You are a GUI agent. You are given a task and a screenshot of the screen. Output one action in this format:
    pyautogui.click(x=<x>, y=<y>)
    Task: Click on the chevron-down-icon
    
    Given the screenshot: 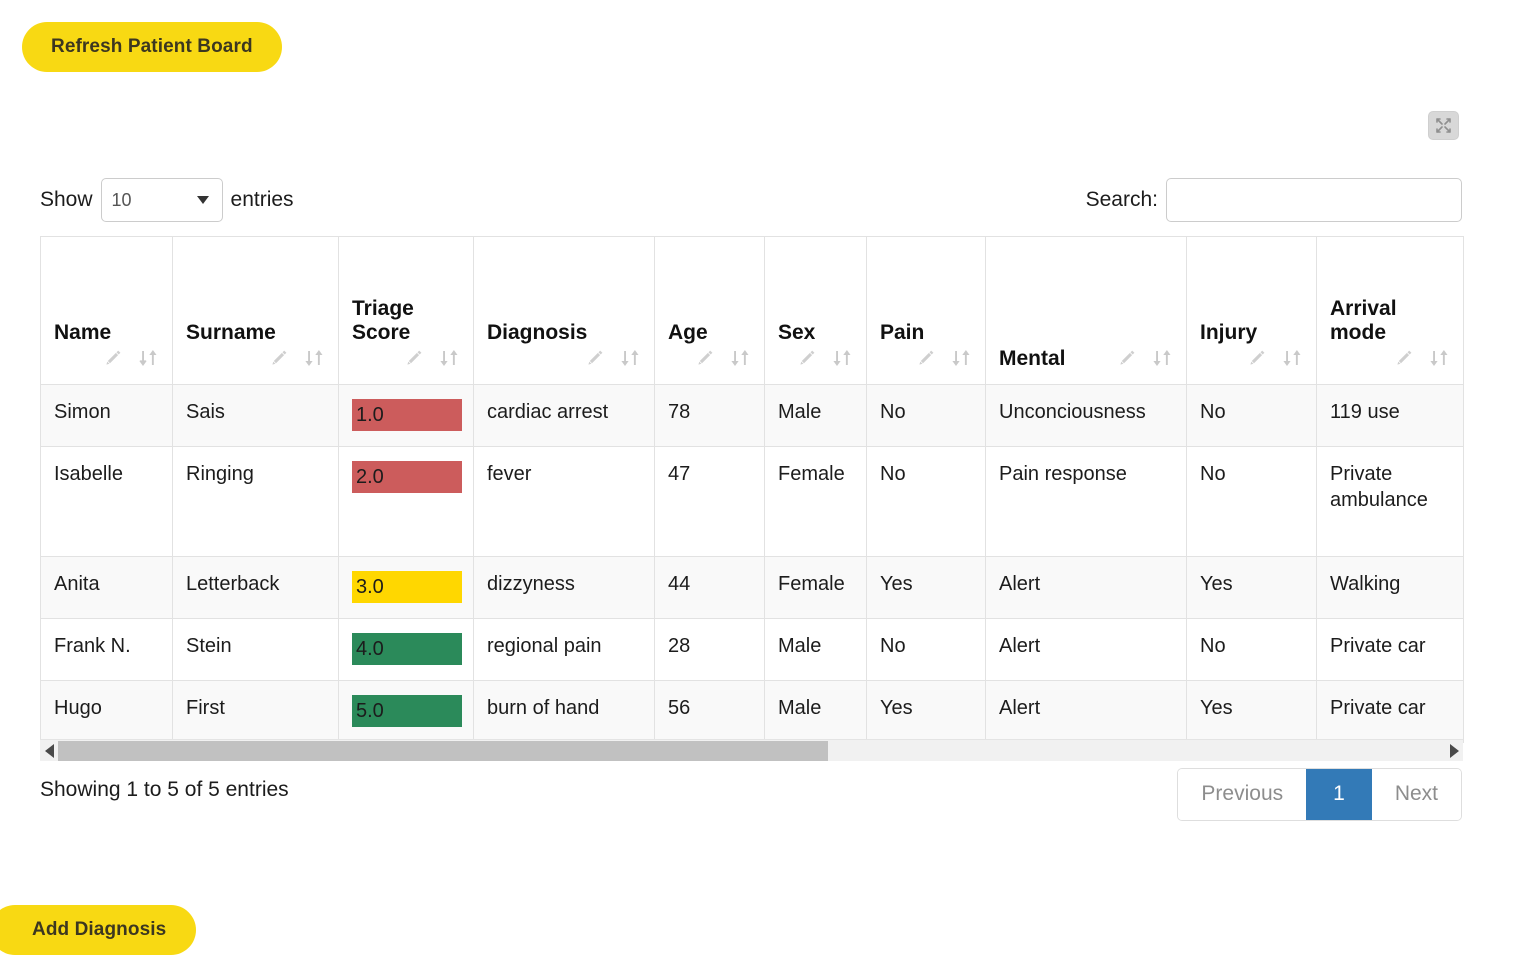 What is the action you would take?
    pyautogui.click(x=202, y=200)
    